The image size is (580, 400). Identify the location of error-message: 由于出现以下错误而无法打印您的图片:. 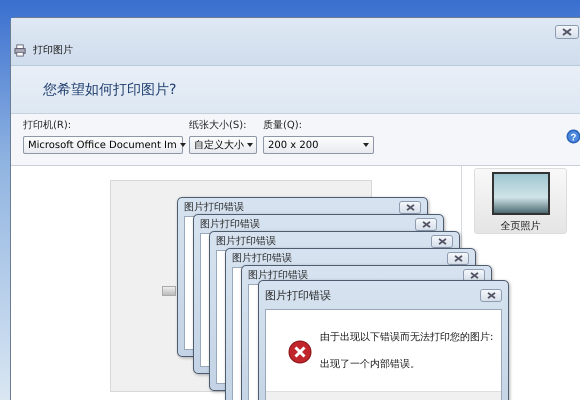
(407, 337).